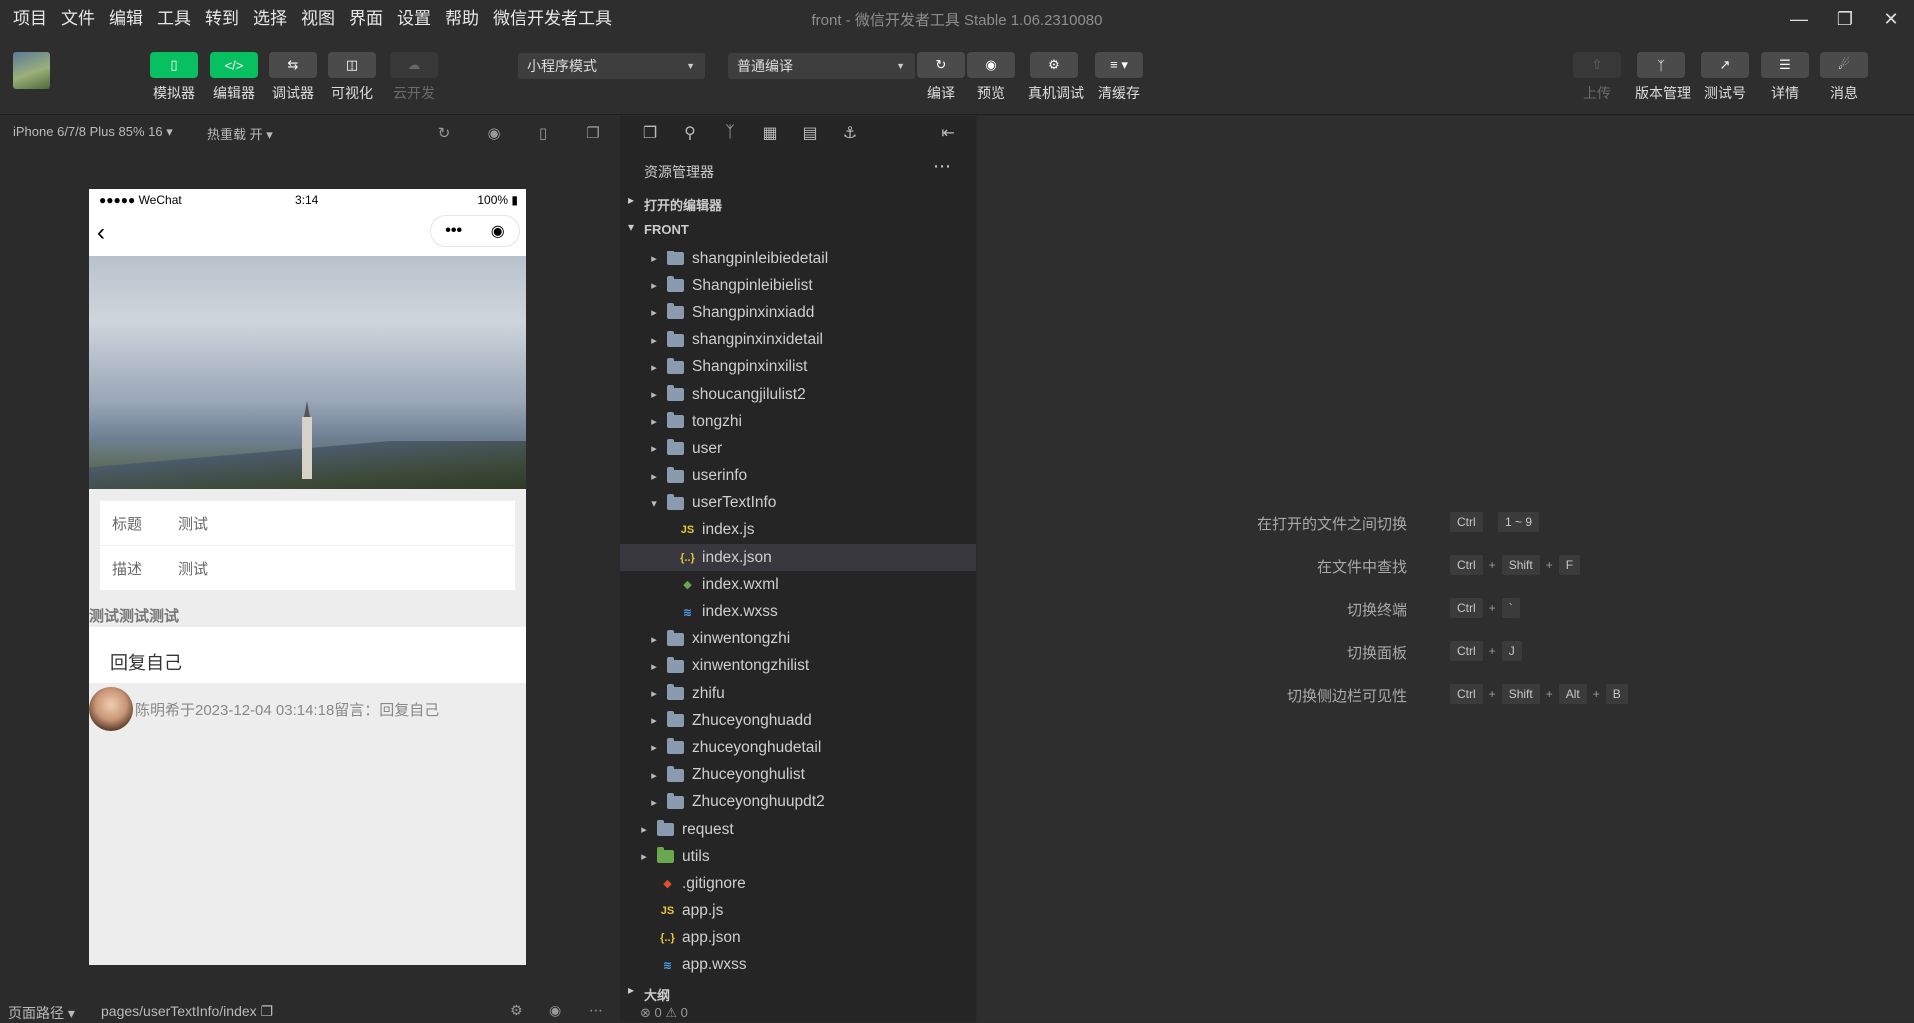 The height and width of the screenshot is (1023, 1914). Describe the element at coordinates (126, 19) in the screenshot. I see `menu-edit: 编辑` at that location.